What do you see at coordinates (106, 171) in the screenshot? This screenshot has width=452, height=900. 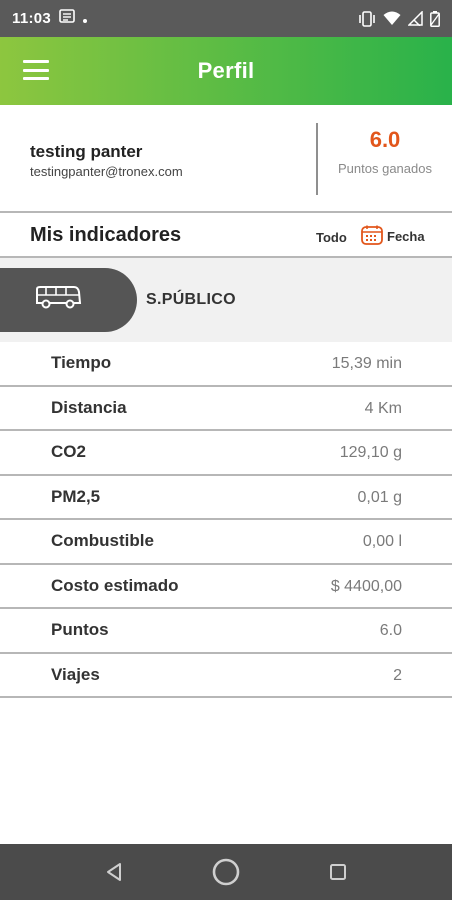 I see `profile-email: testingpanter@tronex.com` at bounding box center [106, 171].